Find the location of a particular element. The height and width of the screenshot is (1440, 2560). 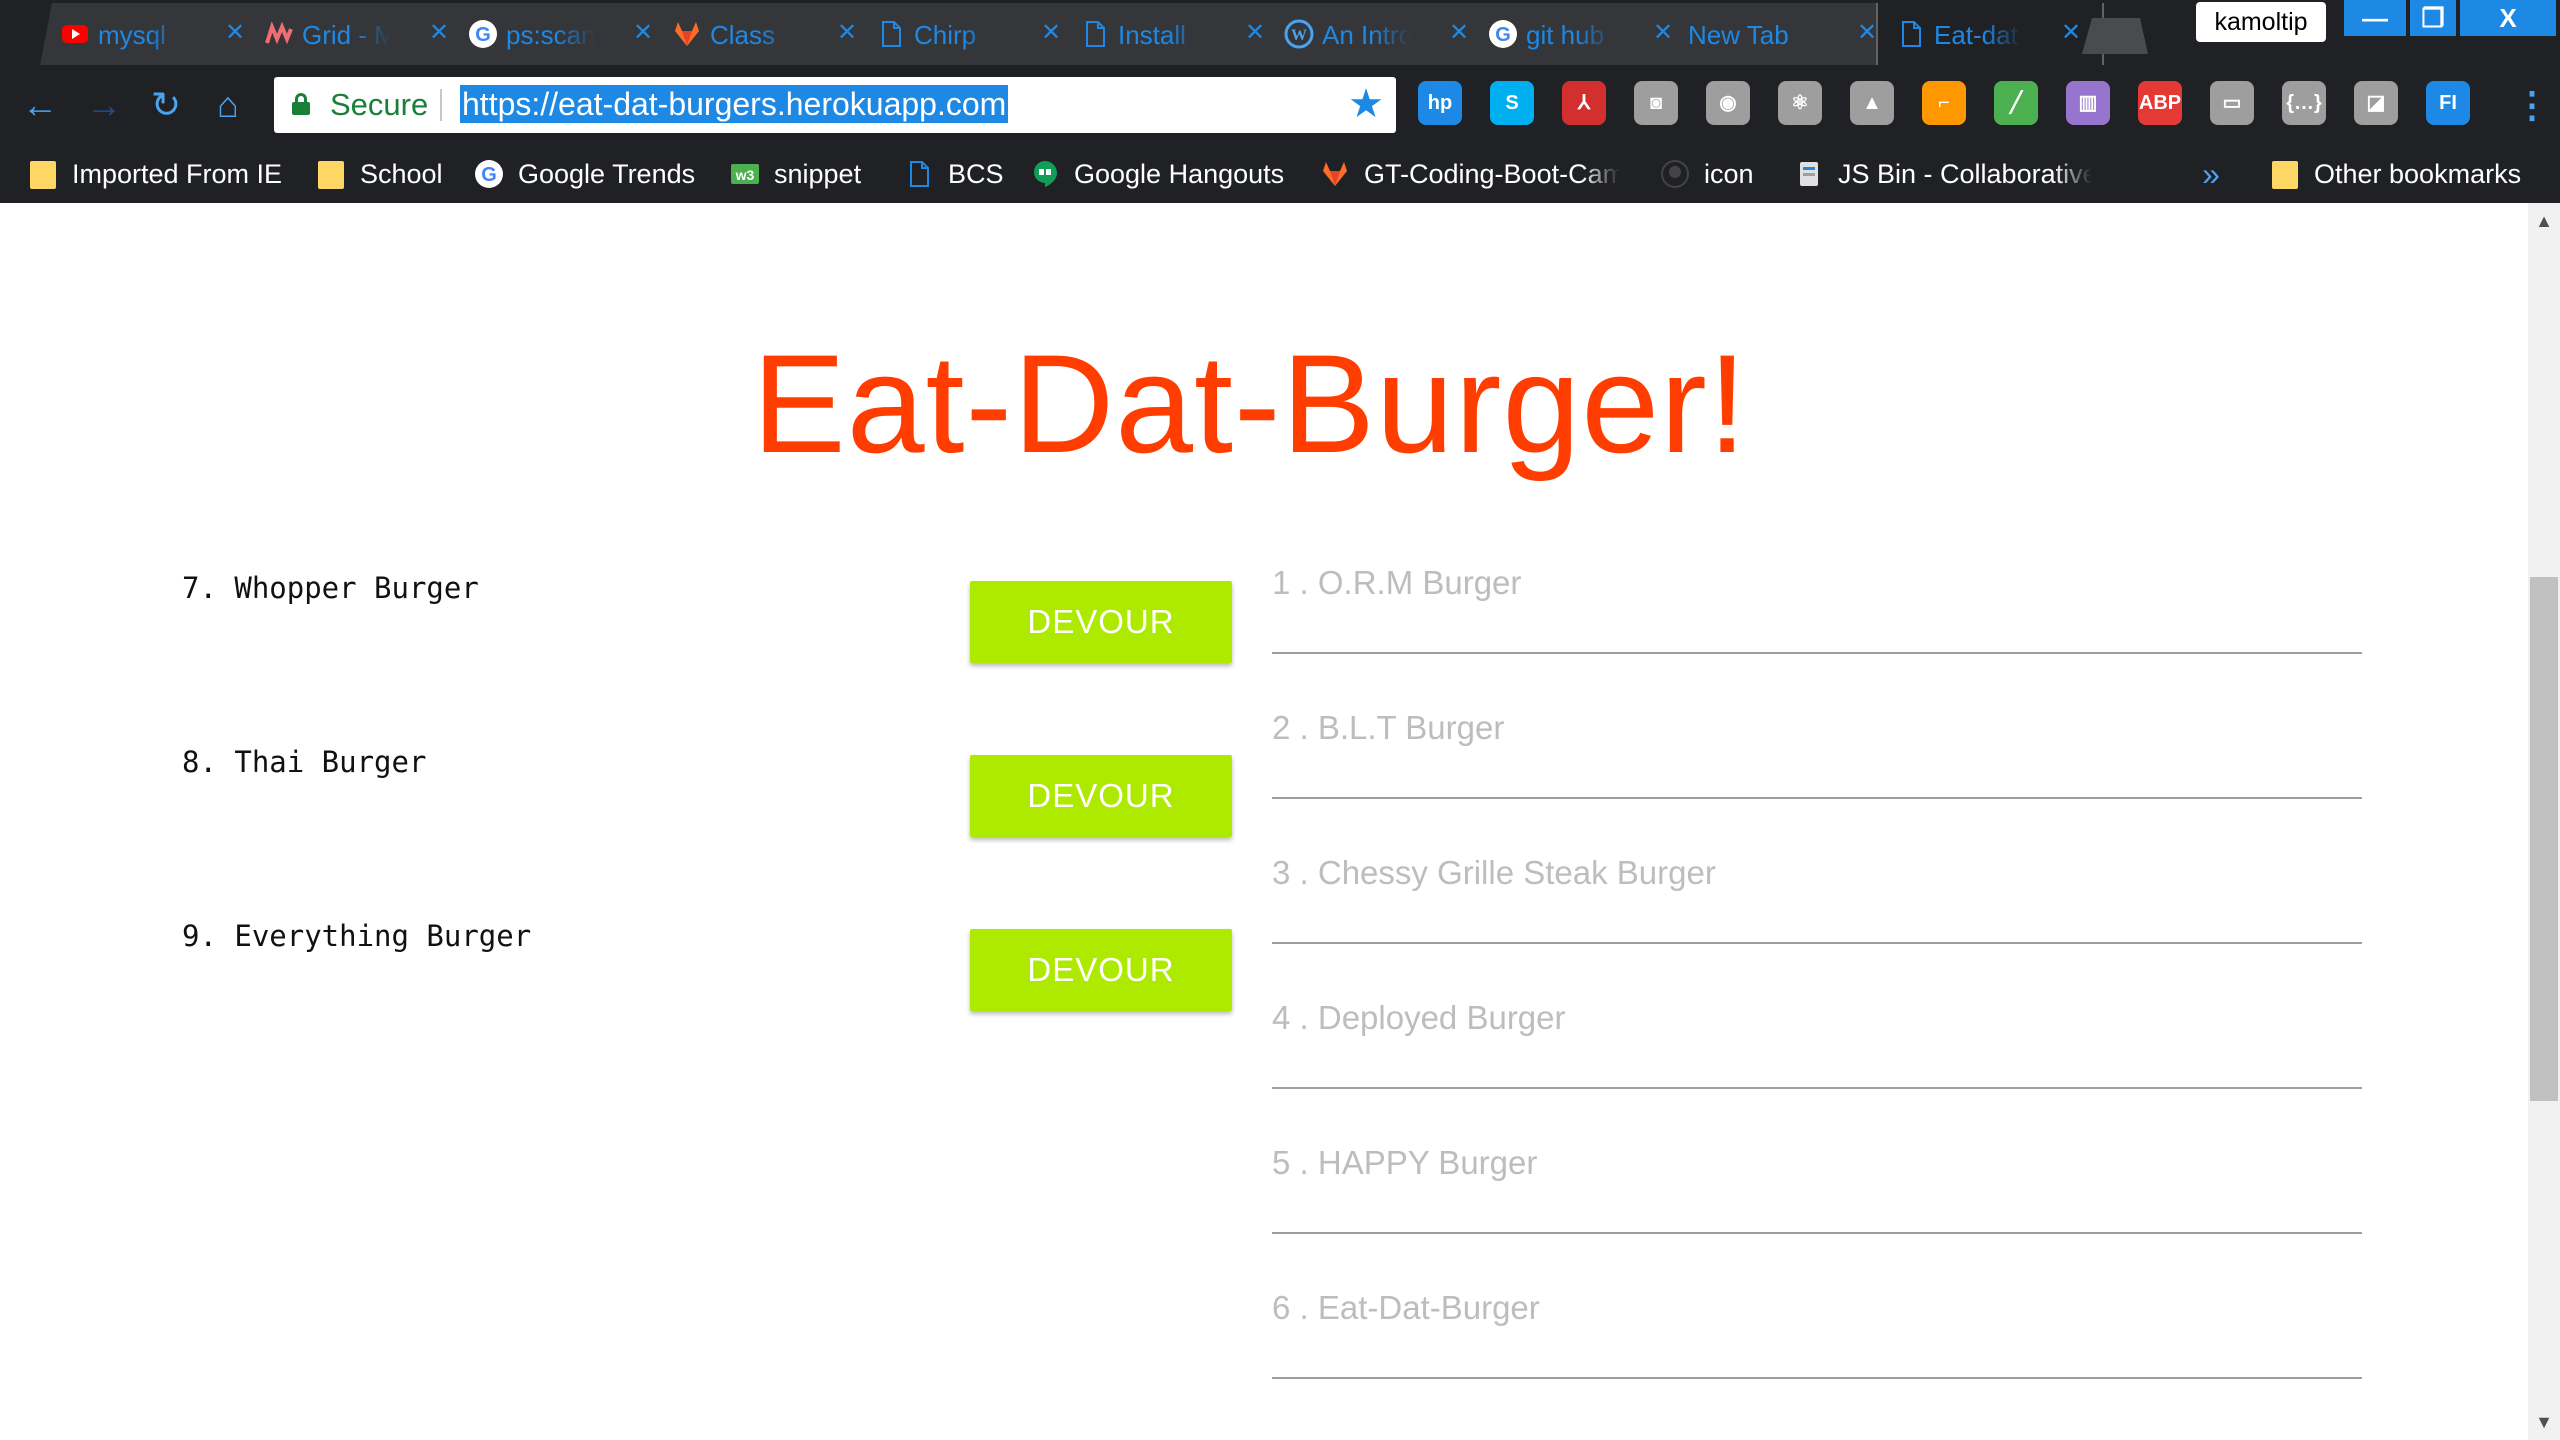

bookmark-snippet: w3 snippet is located at coordinates (795, 174).